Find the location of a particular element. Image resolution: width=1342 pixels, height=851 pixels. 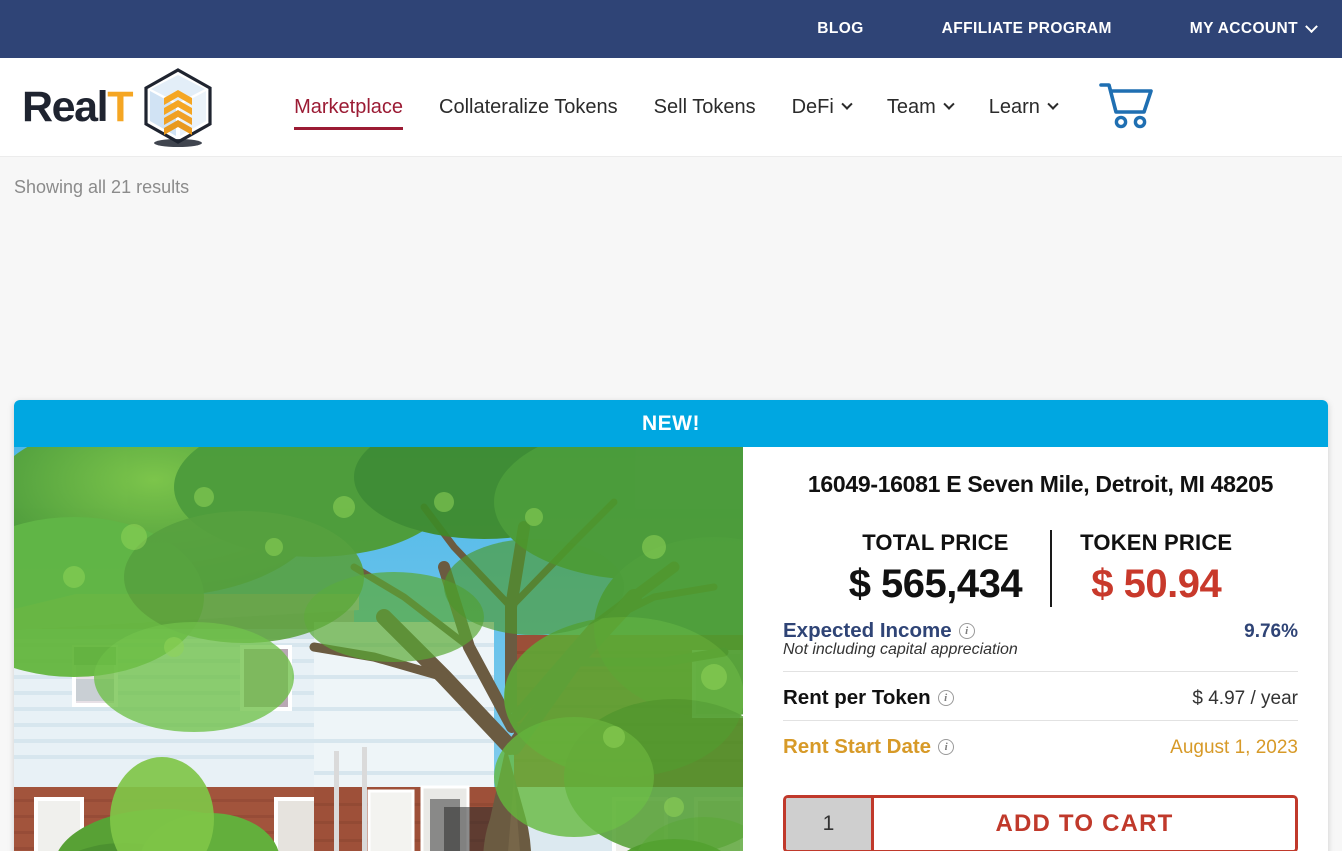

active-nav-underline is located at coordinates (349, 128).